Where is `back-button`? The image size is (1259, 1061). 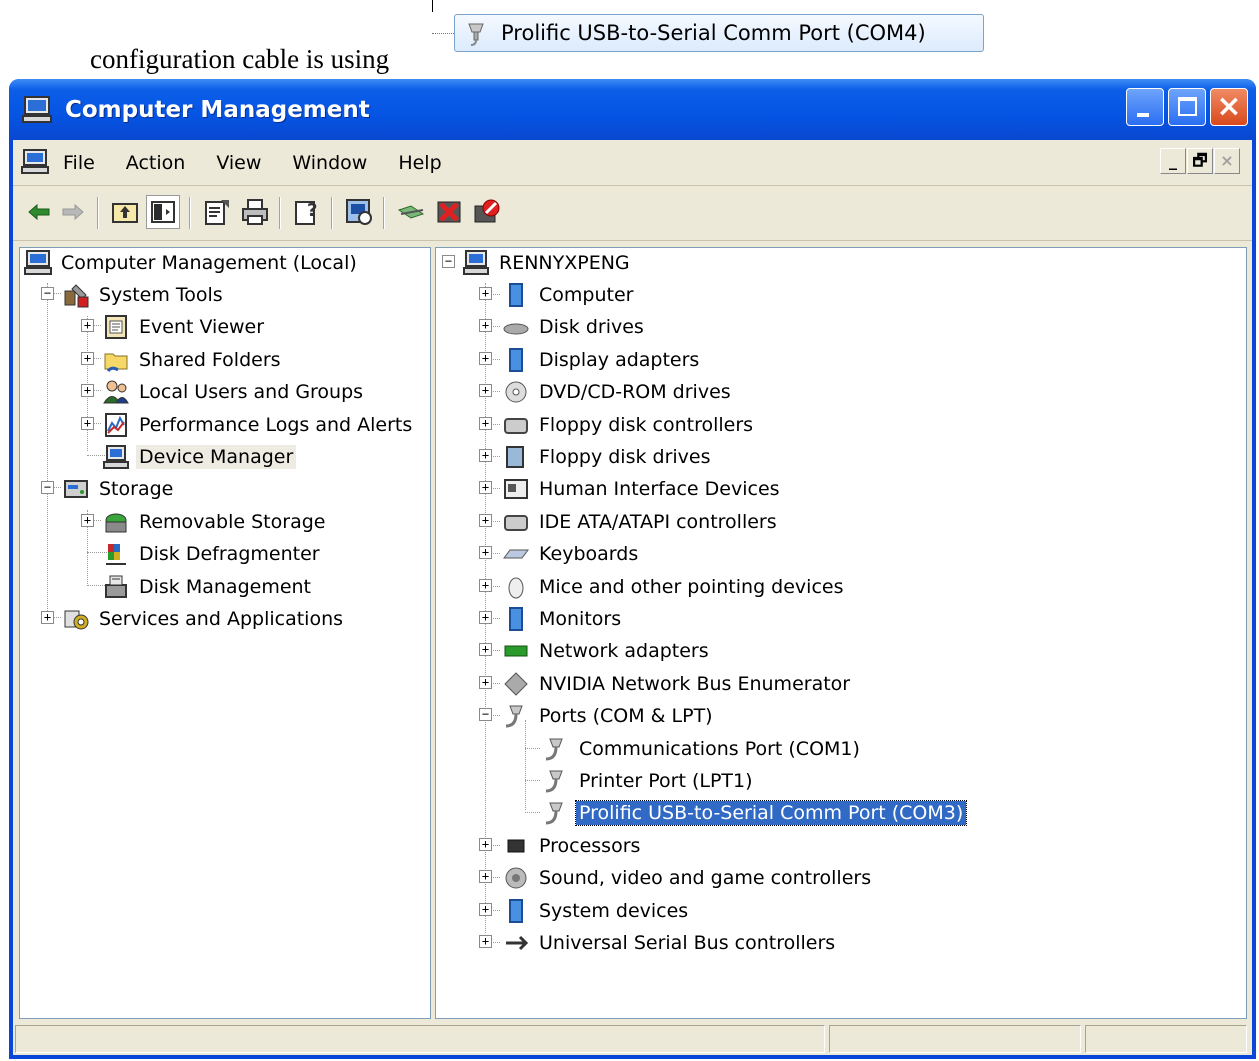
back-button is located at coordinates (39, 212).